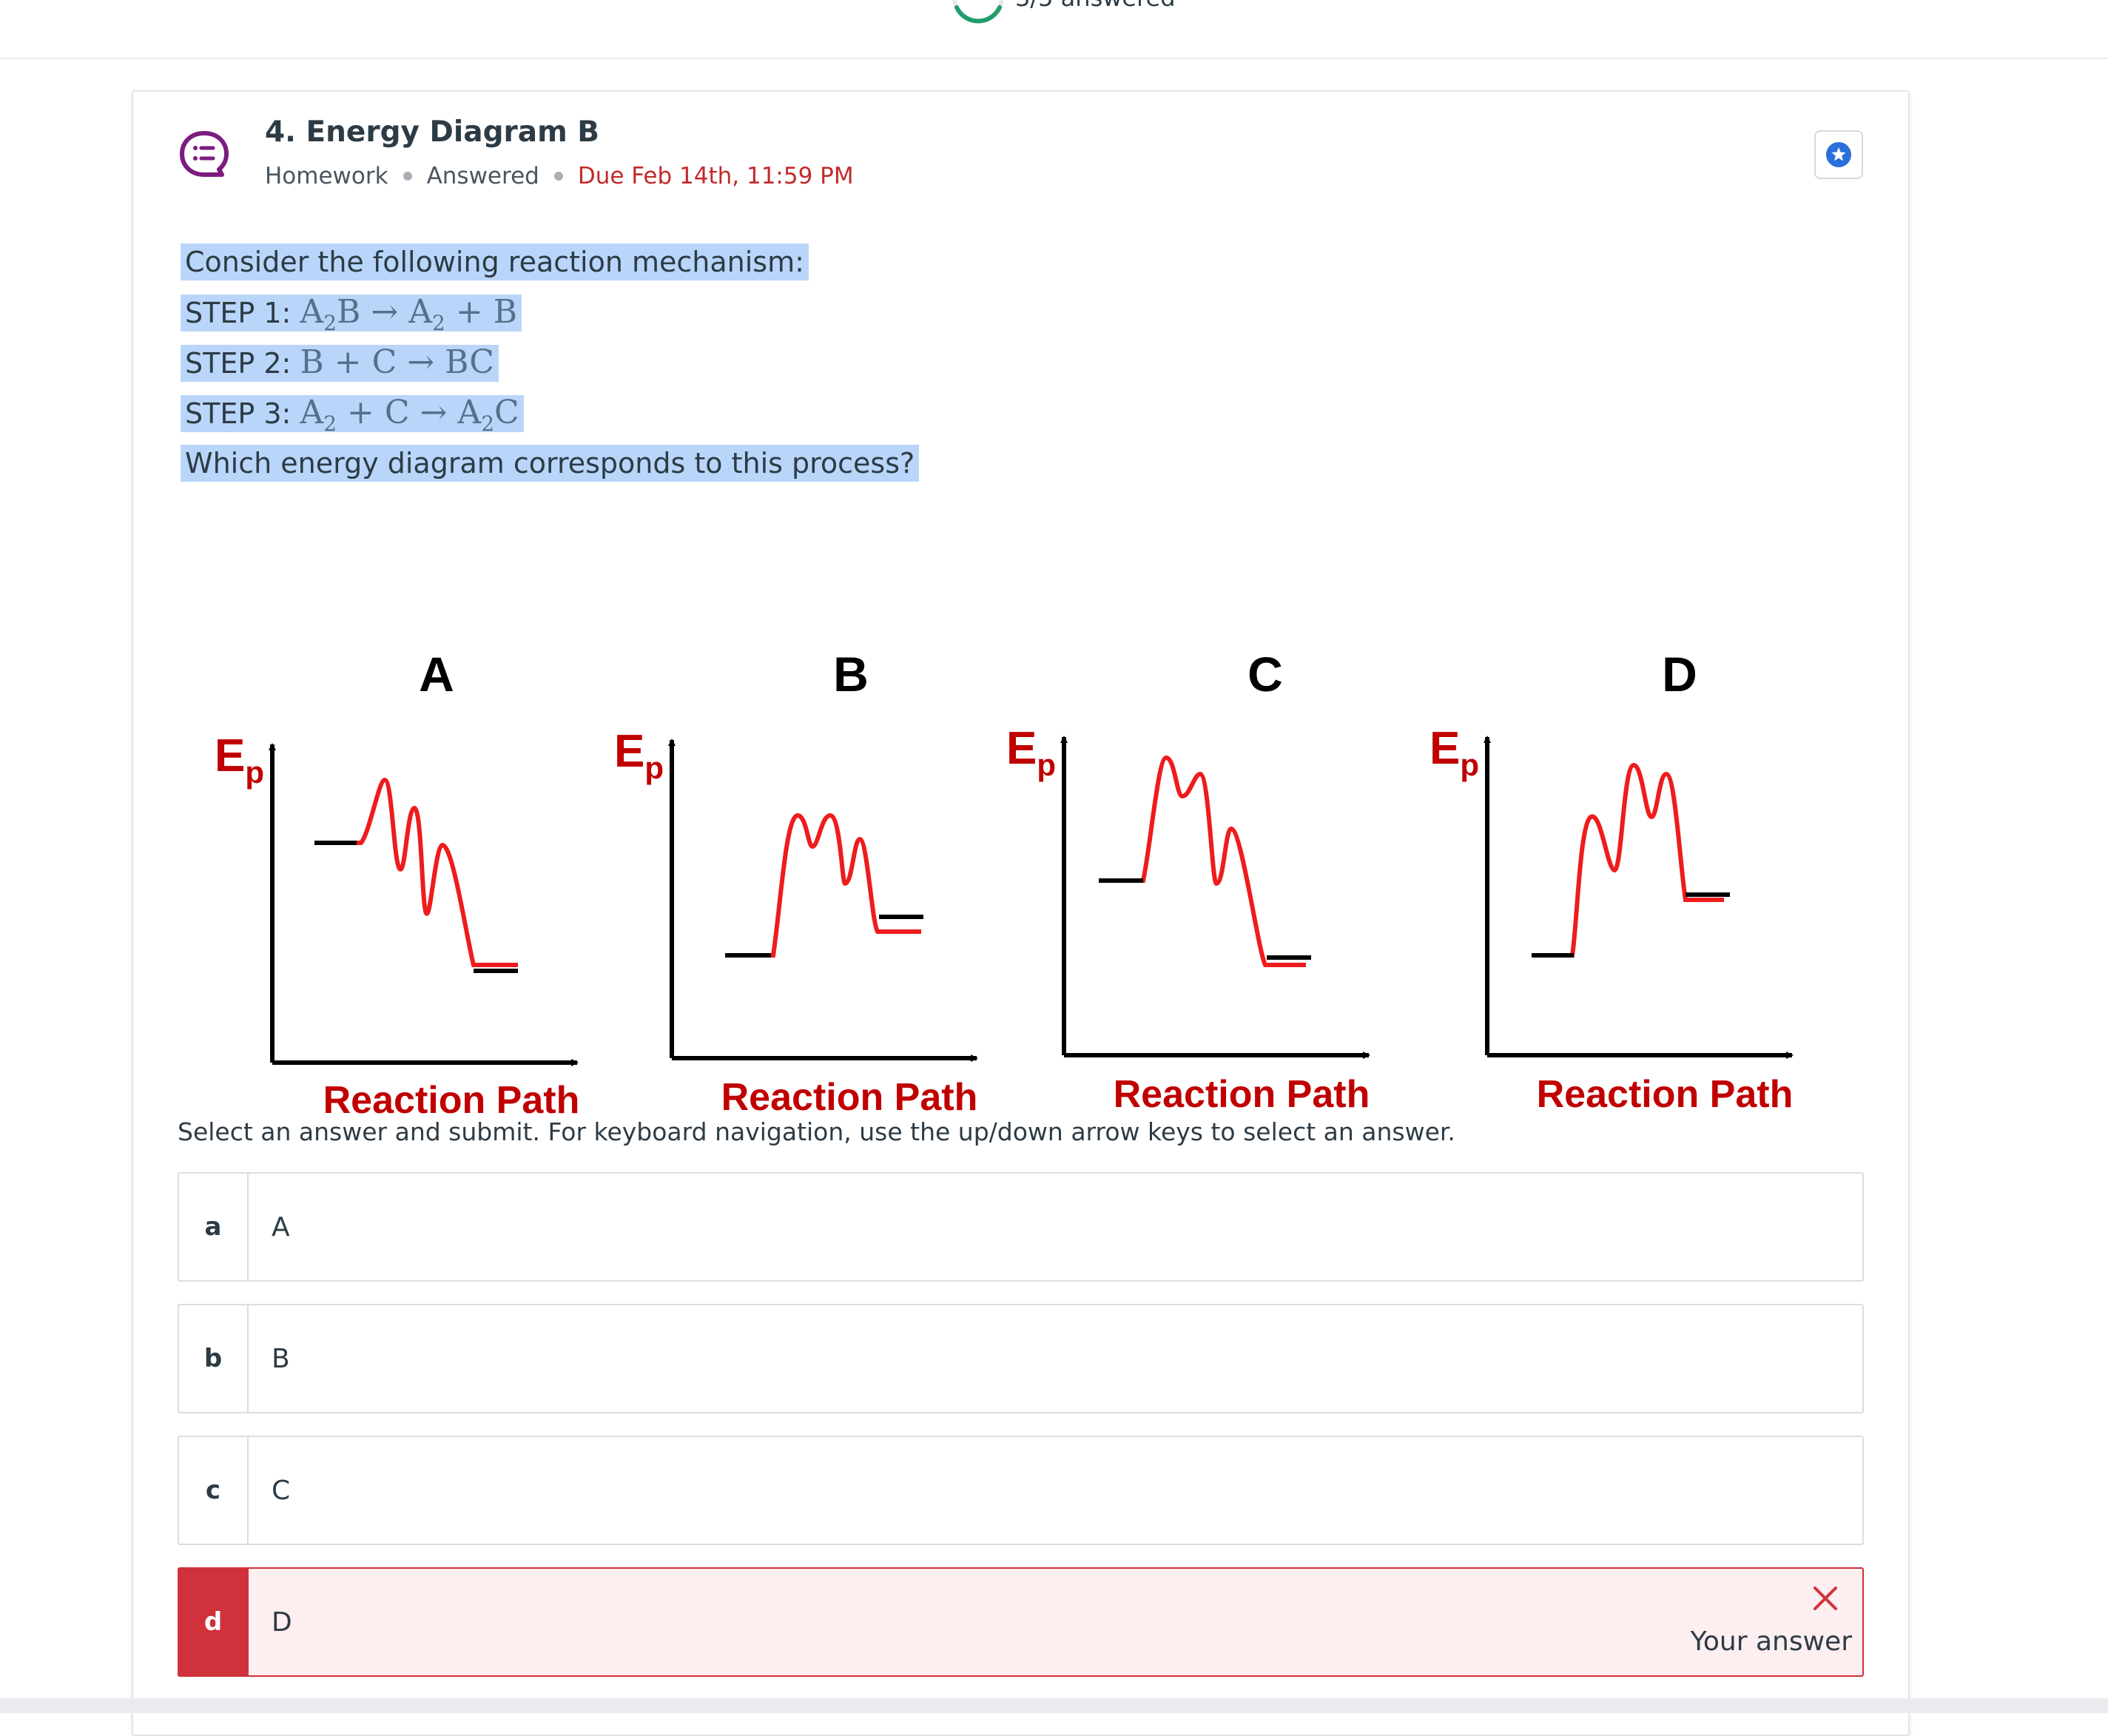  What do you see at coordinates (1054, 1705) in the screenshot?
I see `bottom-divider` at bounding box center [1054, 1705].